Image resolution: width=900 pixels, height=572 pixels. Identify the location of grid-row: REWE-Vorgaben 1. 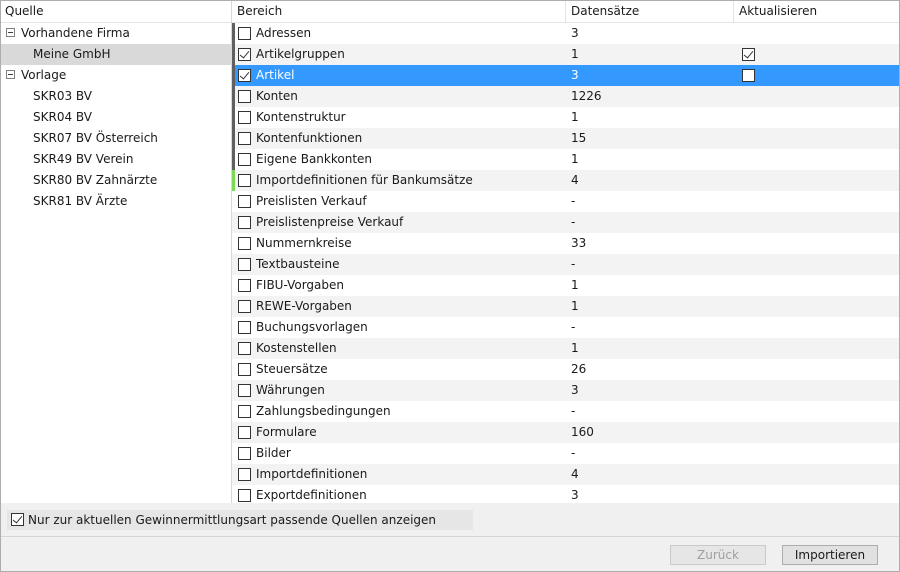
(565, 306).